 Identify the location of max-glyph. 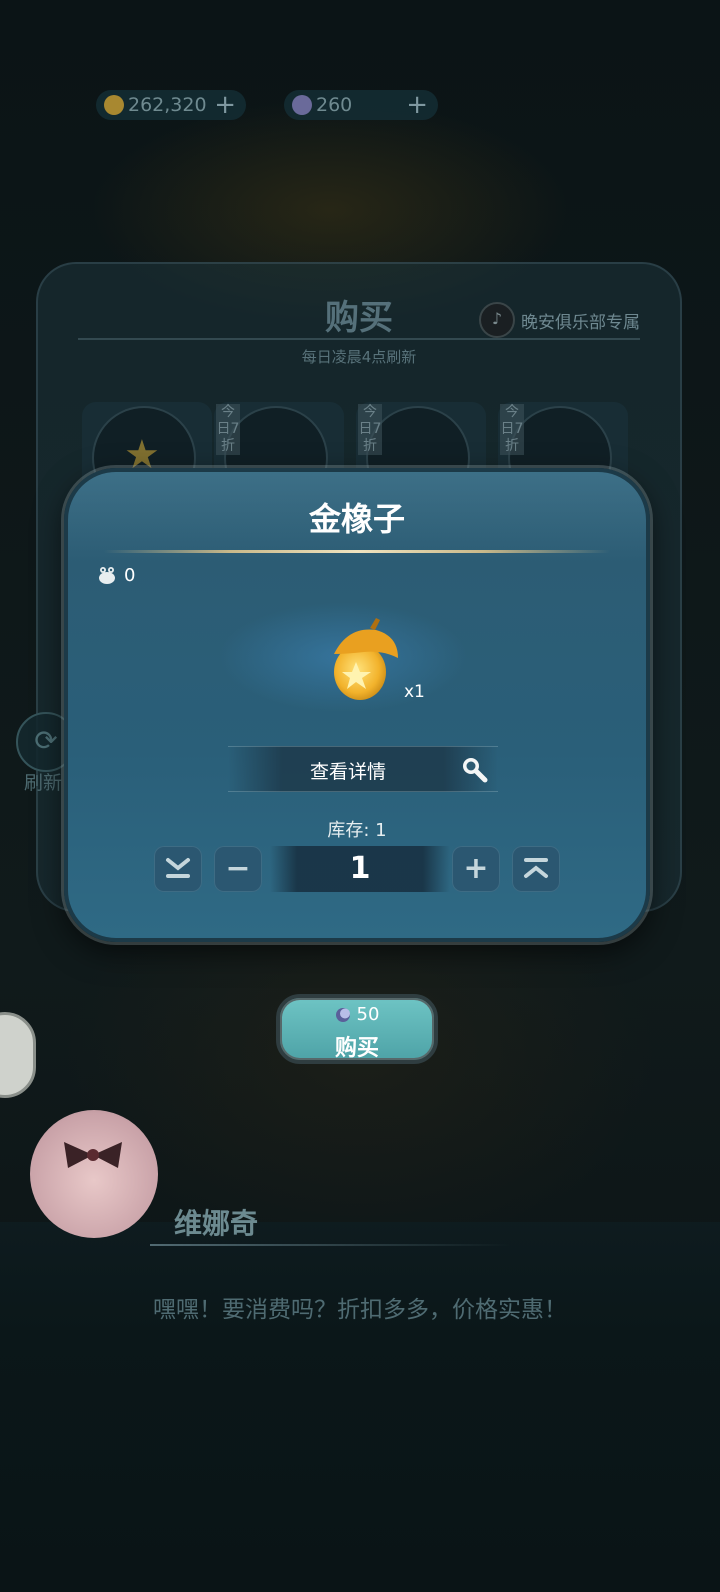
(536, 868).